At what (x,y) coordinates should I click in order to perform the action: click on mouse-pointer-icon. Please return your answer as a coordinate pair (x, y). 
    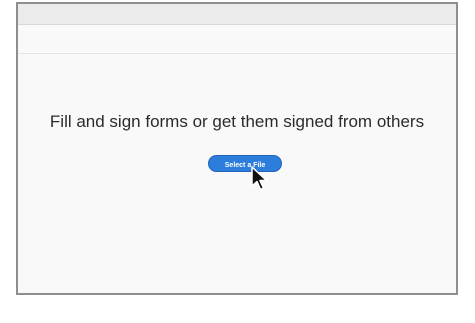
    Looking at the image, I should click on (259, 178).